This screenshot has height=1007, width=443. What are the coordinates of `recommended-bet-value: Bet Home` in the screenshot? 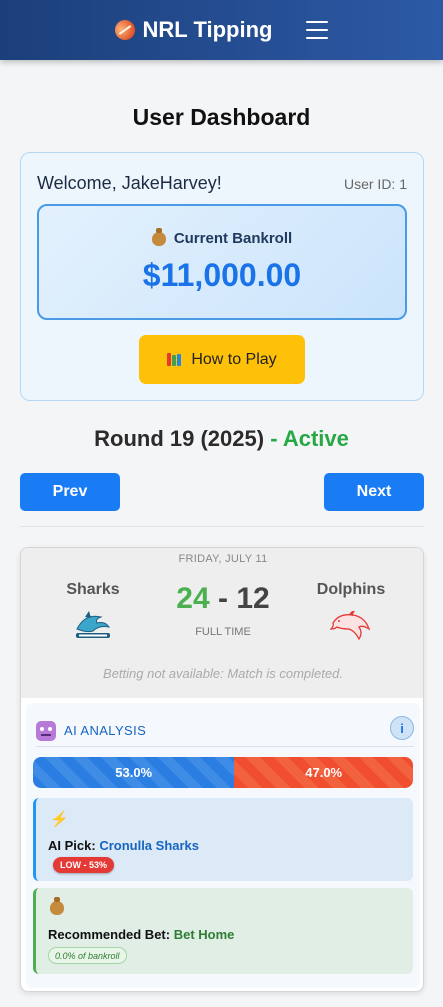 It's located at (204, 934).